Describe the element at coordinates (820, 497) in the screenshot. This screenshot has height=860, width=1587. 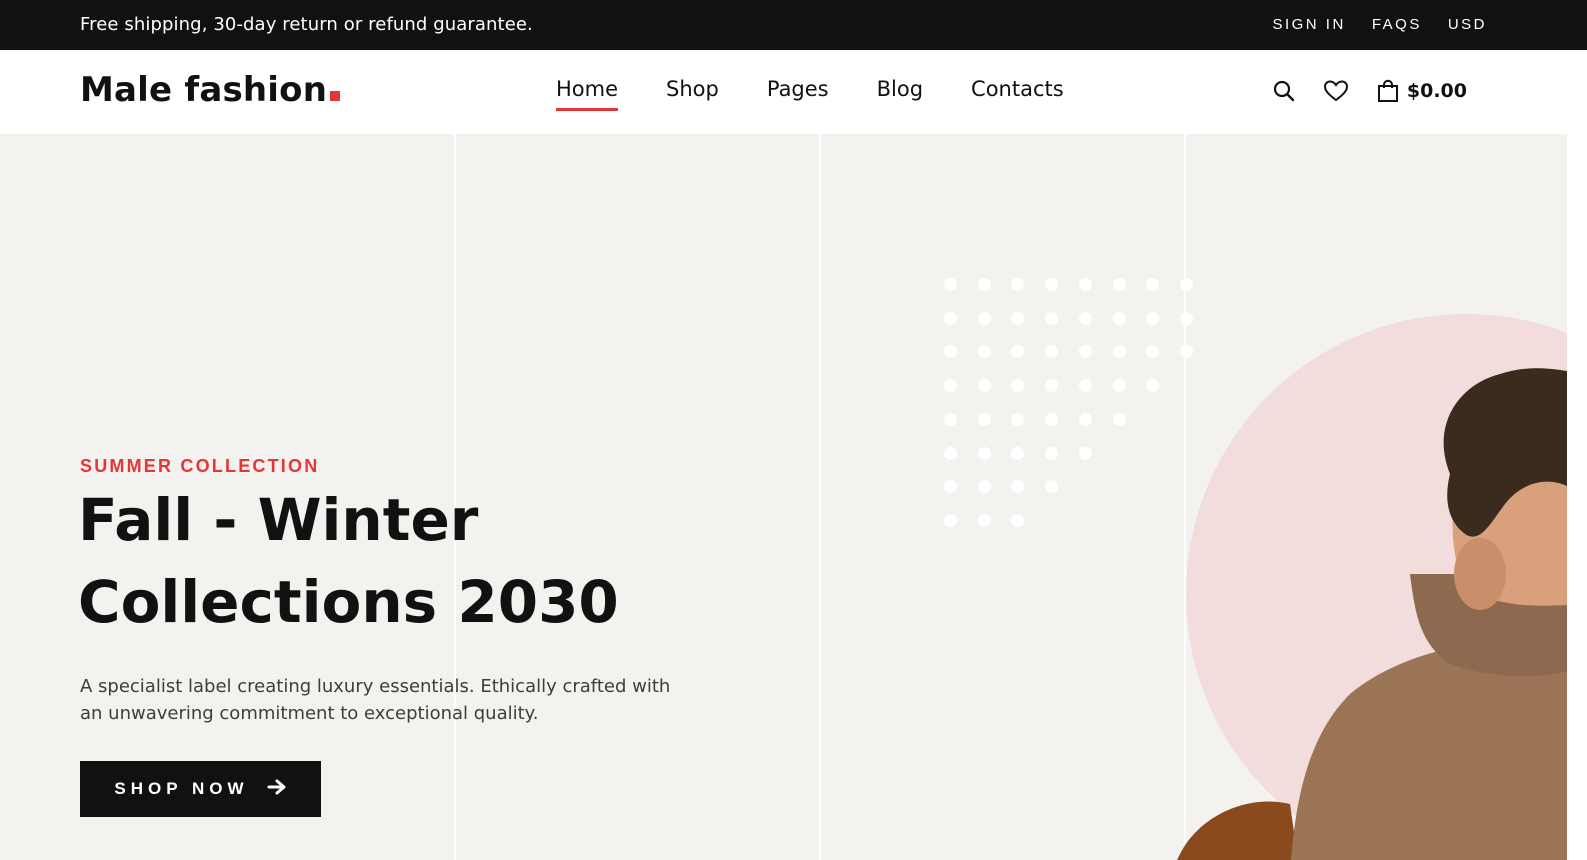
I see `divider-line` at that location.